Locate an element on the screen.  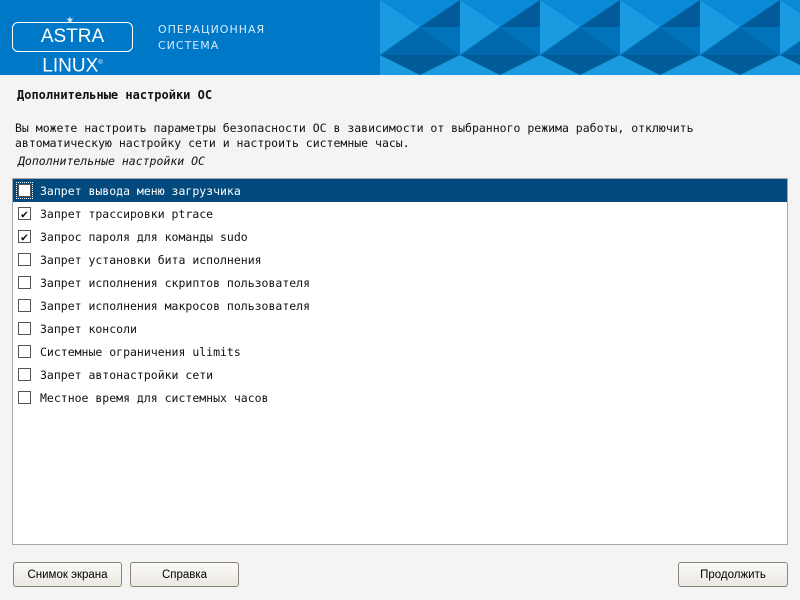
option-row: Запрет исполнения макросов пользователя is located at coordinates (400, 305).